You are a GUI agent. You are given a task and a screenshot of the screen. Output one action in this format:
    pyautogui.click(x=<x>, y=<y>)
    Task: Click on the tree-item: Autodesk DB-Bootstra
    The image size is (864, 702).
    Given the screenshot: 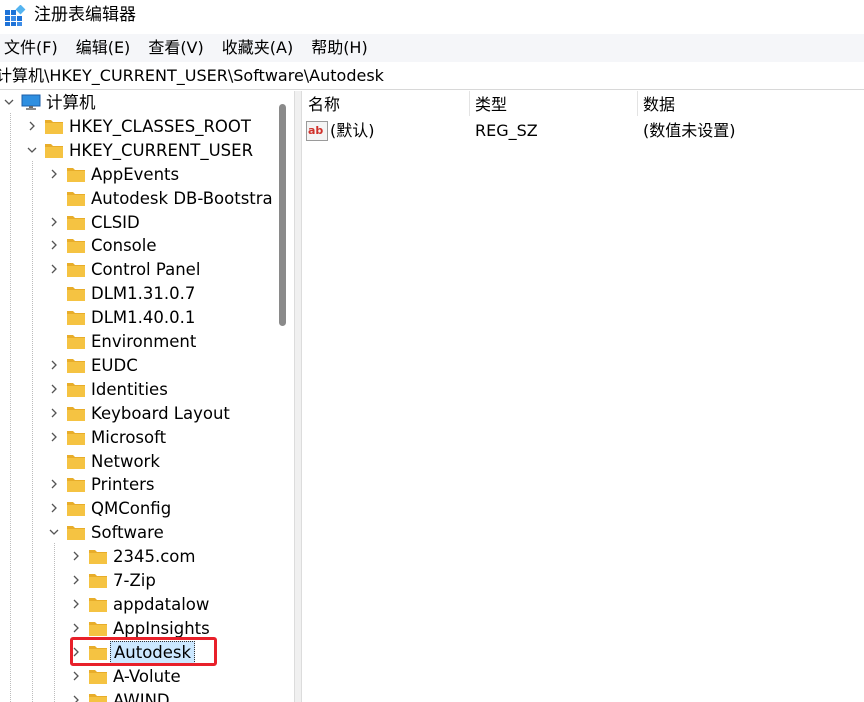 What is the action you would take?
    pyautogui.click(x=145, y=199)
    